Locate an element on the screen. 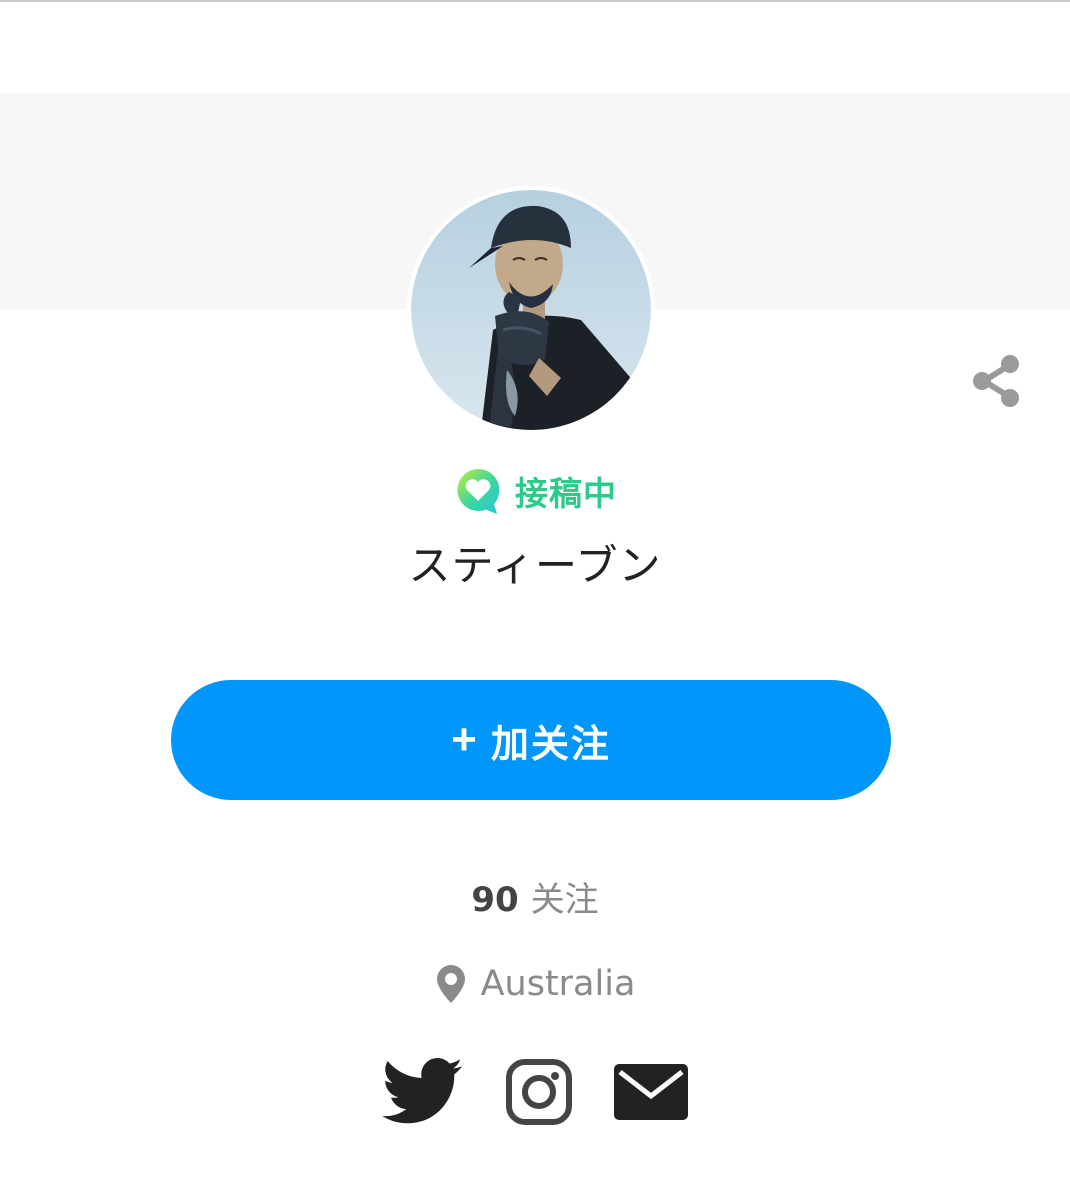 The width and height of the screenshot is (1070, 1196). status-label: 接稿中 is located at coordinates (566, 493).